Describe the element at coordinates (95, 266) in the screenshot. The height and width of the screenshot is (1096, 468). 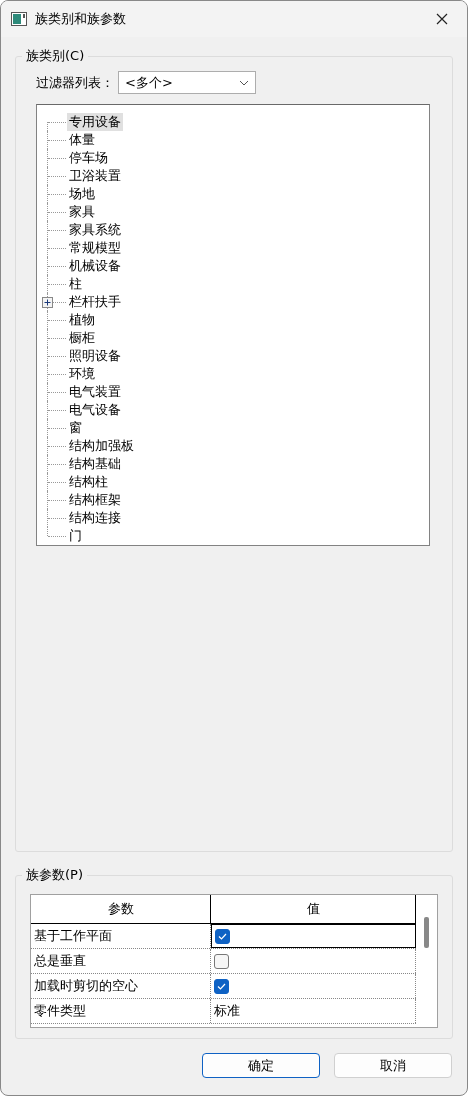
I see `tree-item: 机械设备` at that location.